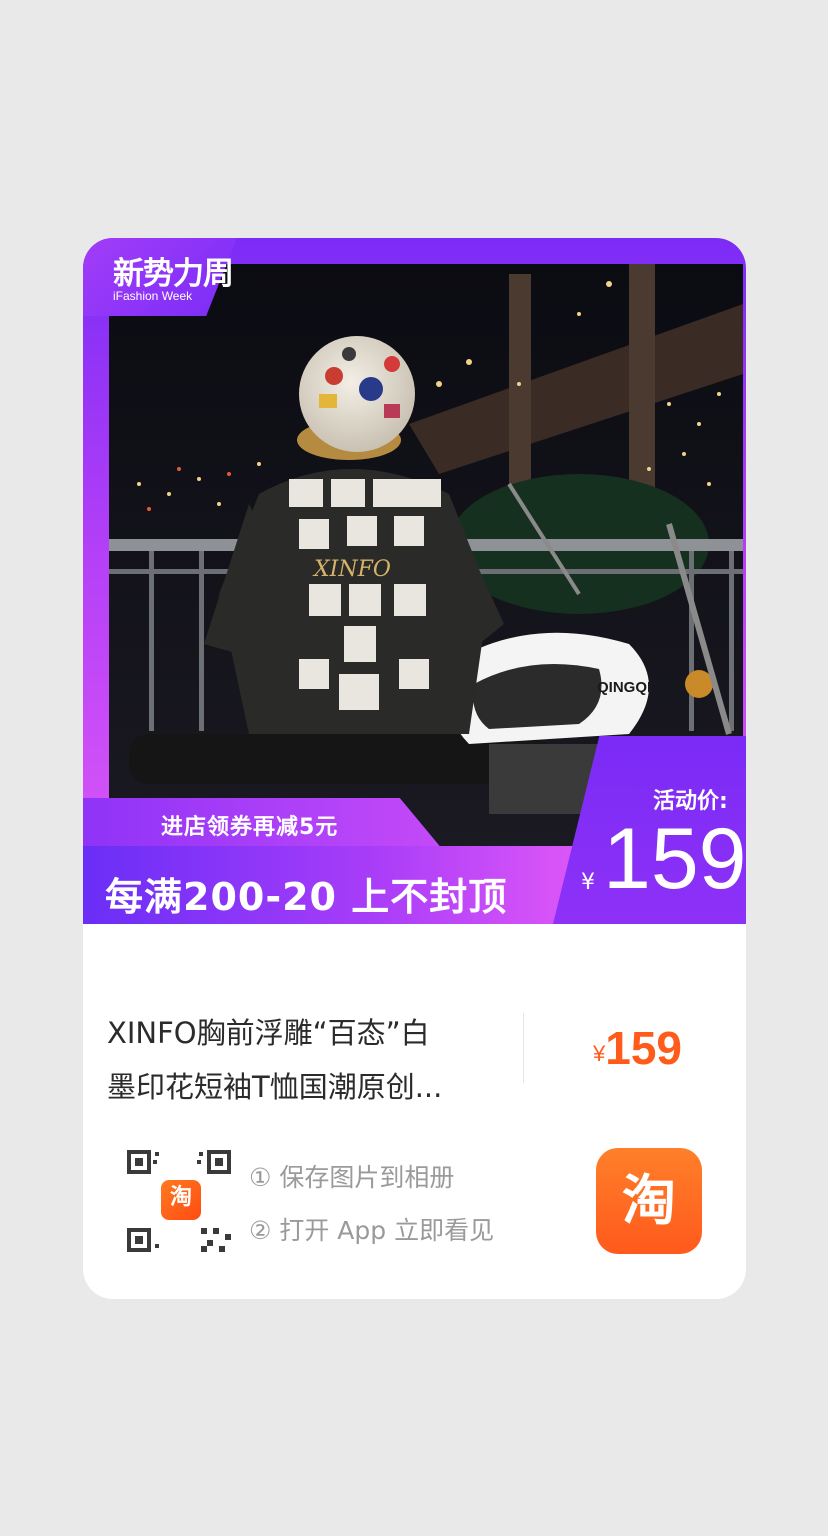 This screenshot has height=1536, width=828. Describe the element at coordinates (351, 569) in the screenshot. I see `shirt-print-text: XINFO` at that location.